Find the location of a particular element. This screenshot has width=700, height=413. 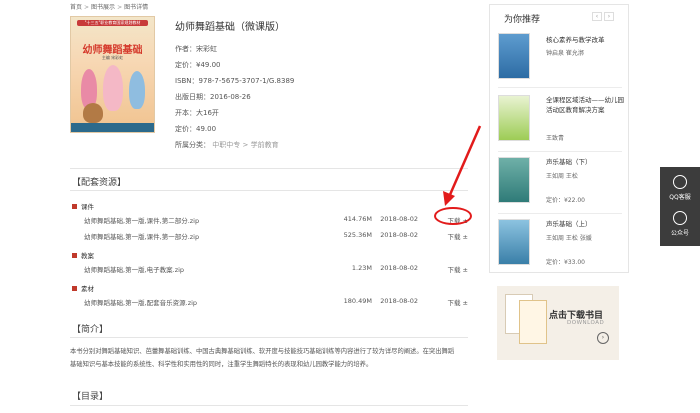

recommend-item: 核心素养与教学改革 钟启泉 崔允漷 is located at coordinates (560, 58).